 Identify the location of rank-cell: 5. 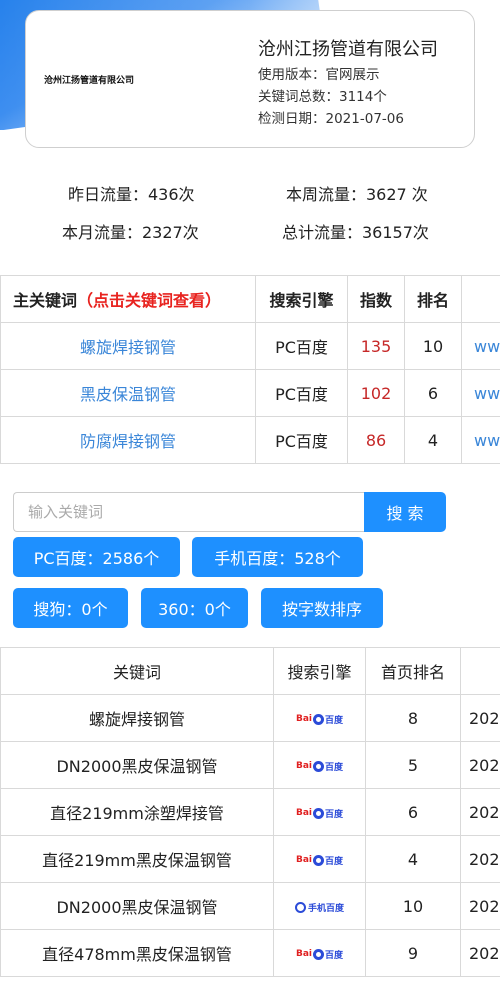
(413, 765).